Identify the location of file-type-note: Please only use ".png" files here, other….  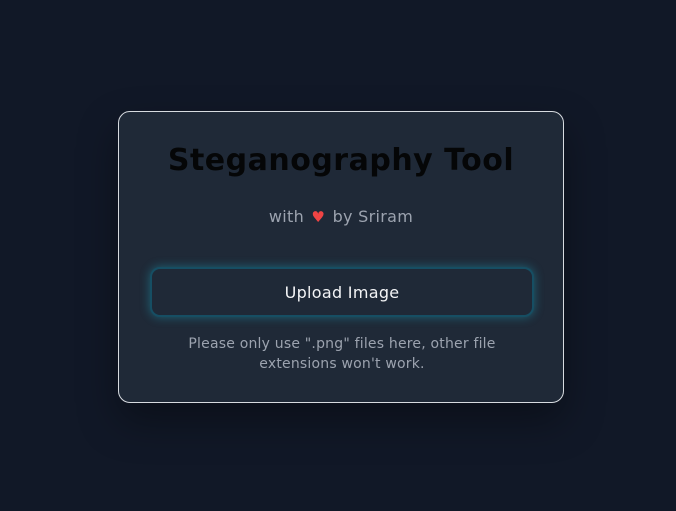
(342, 354).